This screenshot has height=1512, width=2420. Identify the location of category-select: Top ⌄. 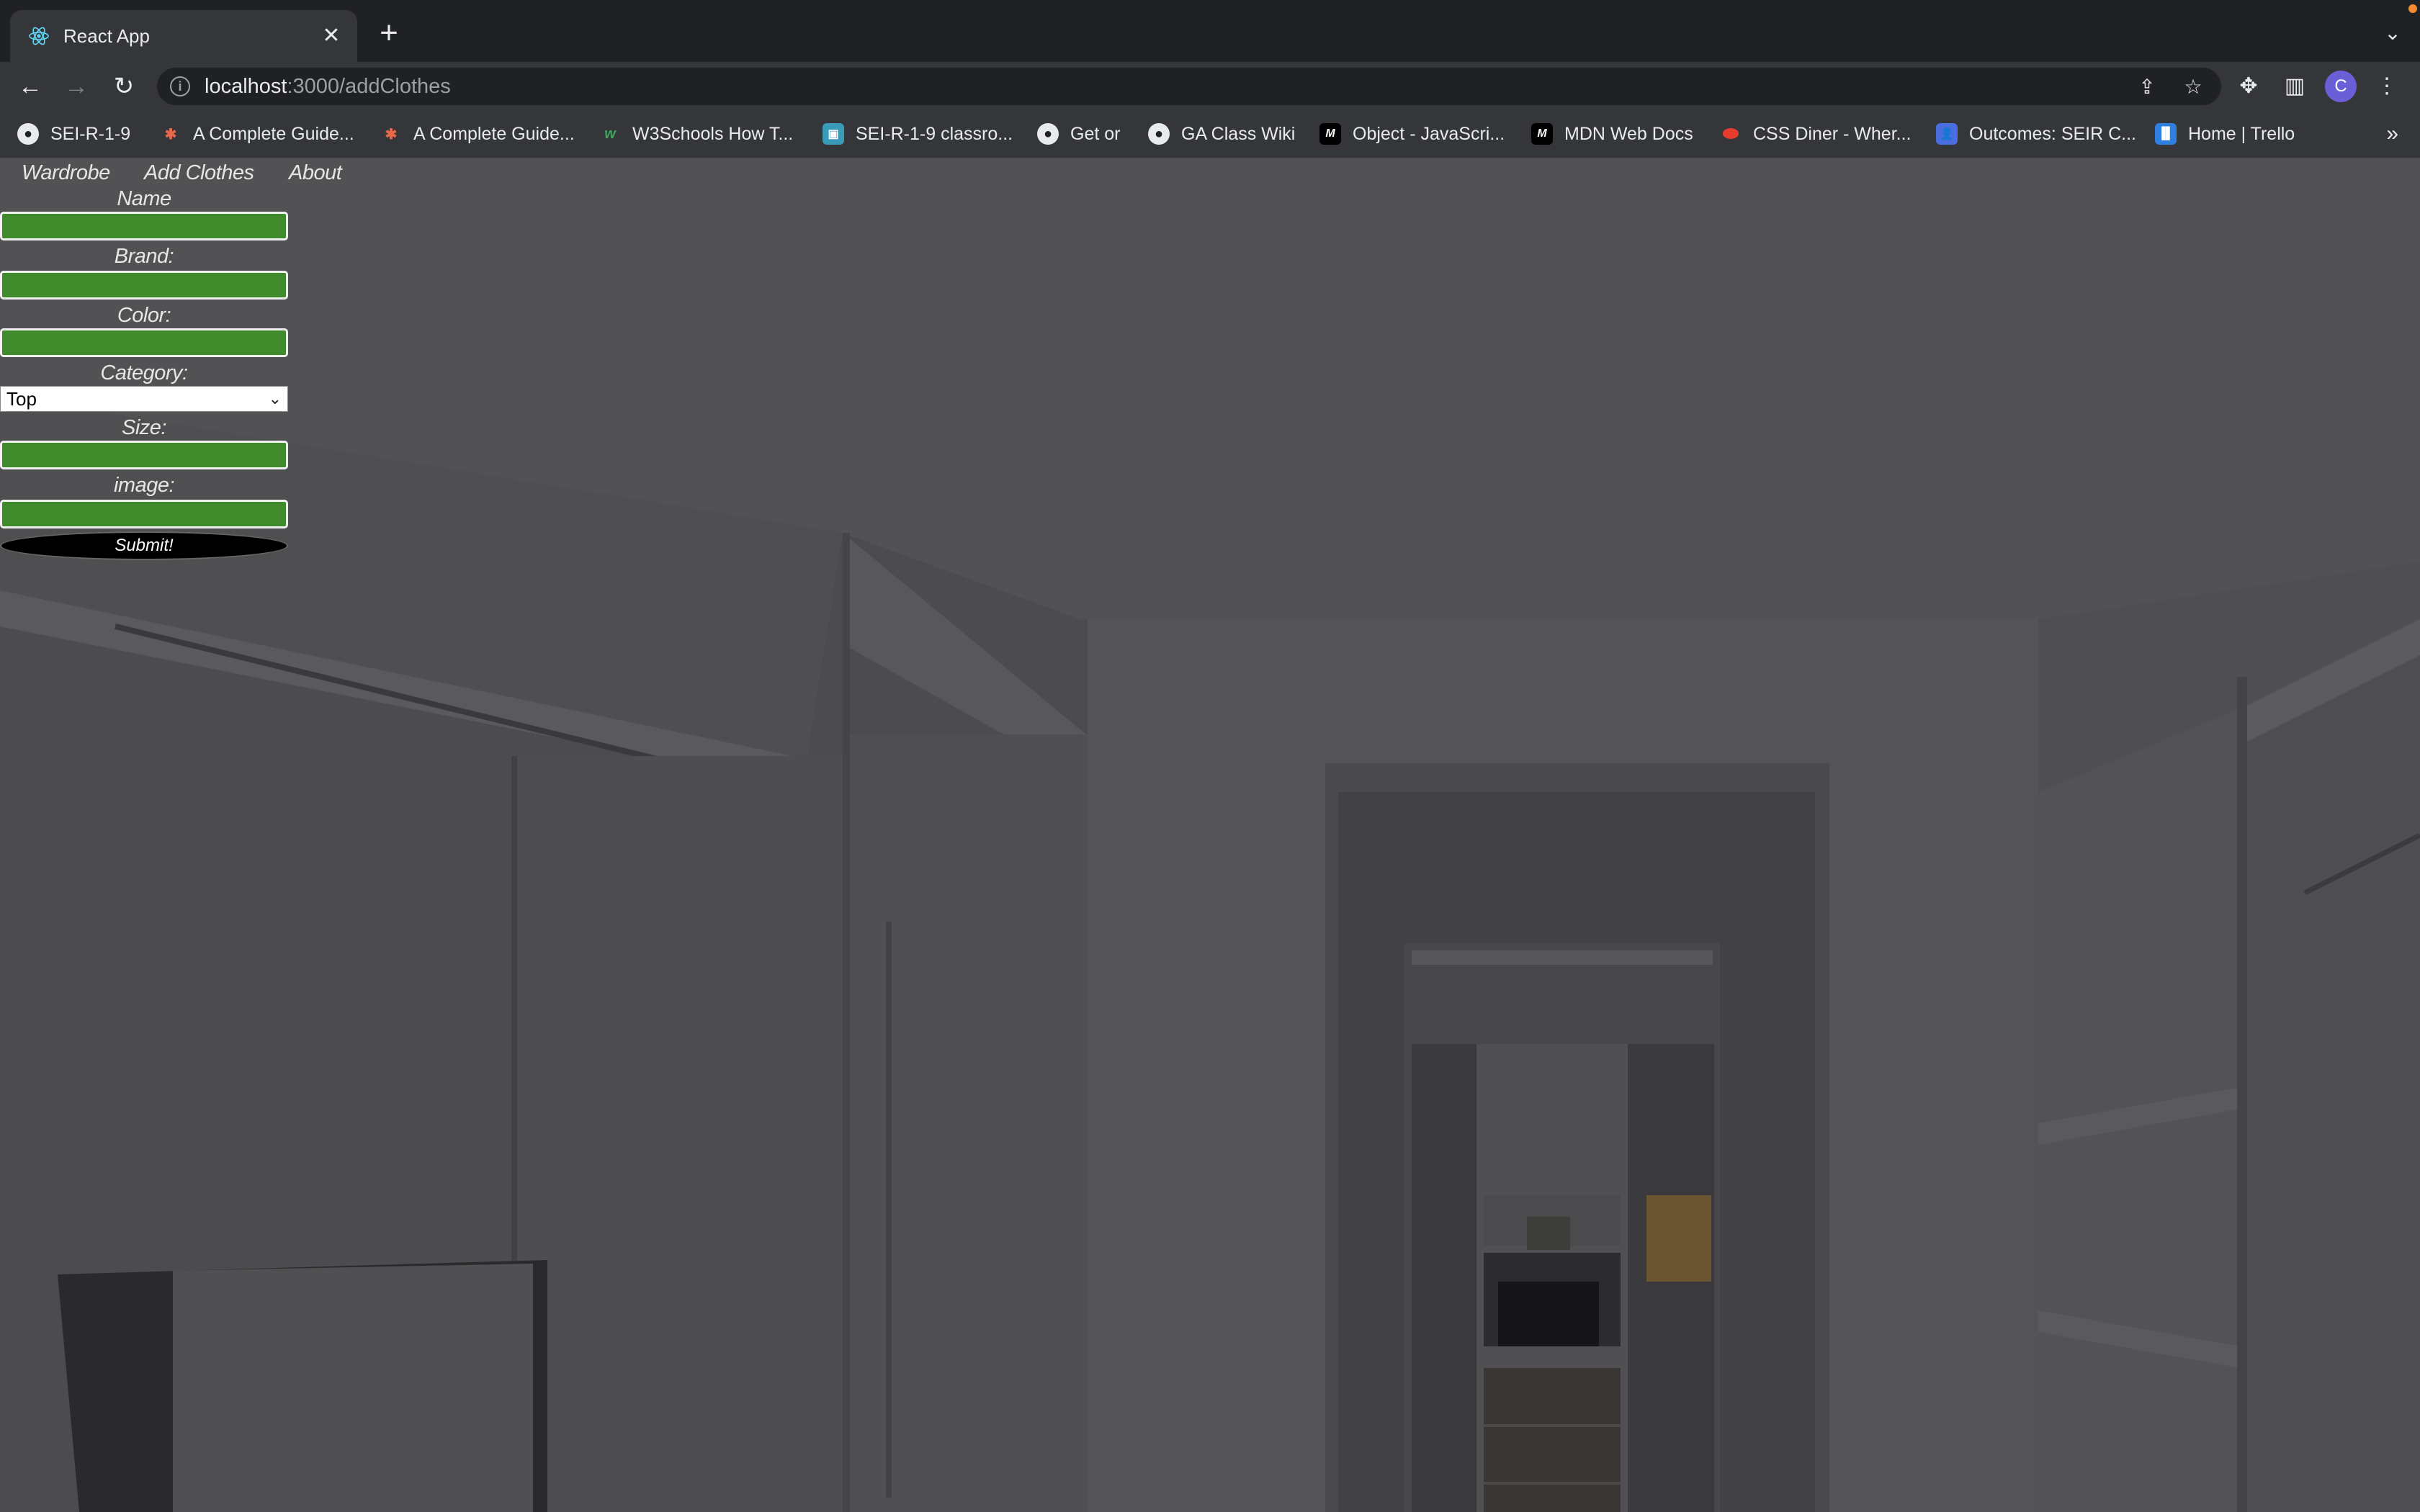
(144, 399).